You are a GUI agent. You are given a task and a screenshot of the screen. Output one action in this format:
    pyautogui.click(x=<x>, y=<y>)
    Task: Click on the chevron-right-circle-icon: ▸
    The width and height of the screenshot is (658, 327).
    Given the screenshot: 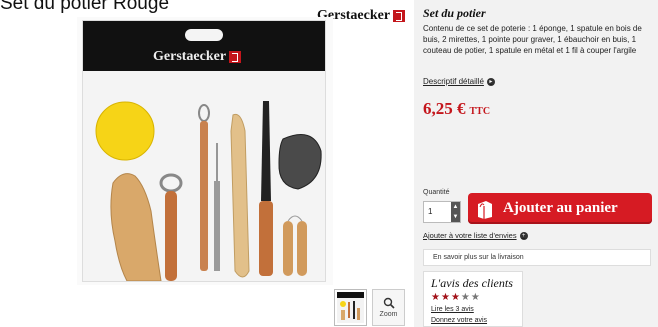 What is the action you would take?
    pyautogui.click(x=490, y=81)
    